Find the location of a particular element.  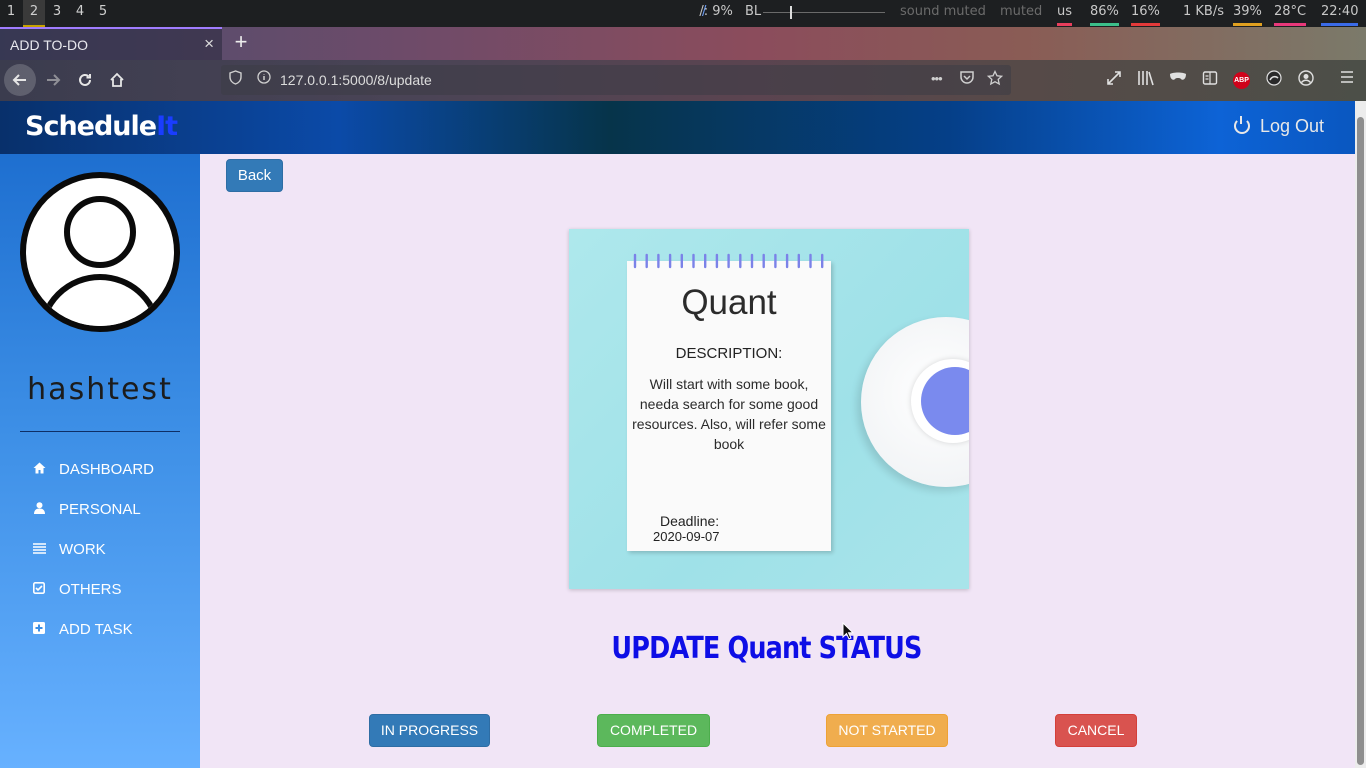

sidebar-item-label: DASHBOARD is located at coordinates (107, 469).